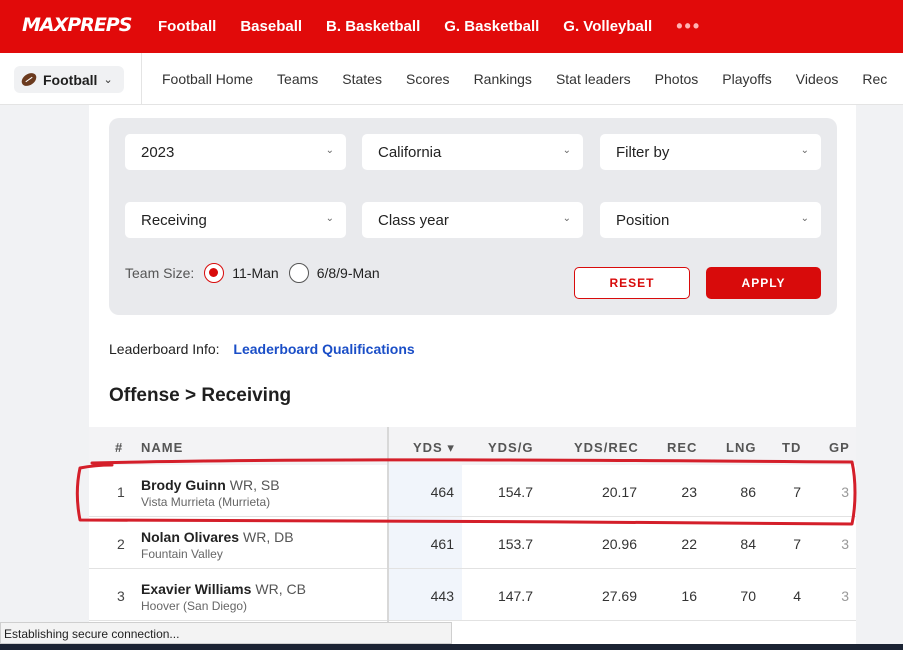 This screenshot has width=903, height=650. I want to click on header-name: NAME, so click(162, 447).